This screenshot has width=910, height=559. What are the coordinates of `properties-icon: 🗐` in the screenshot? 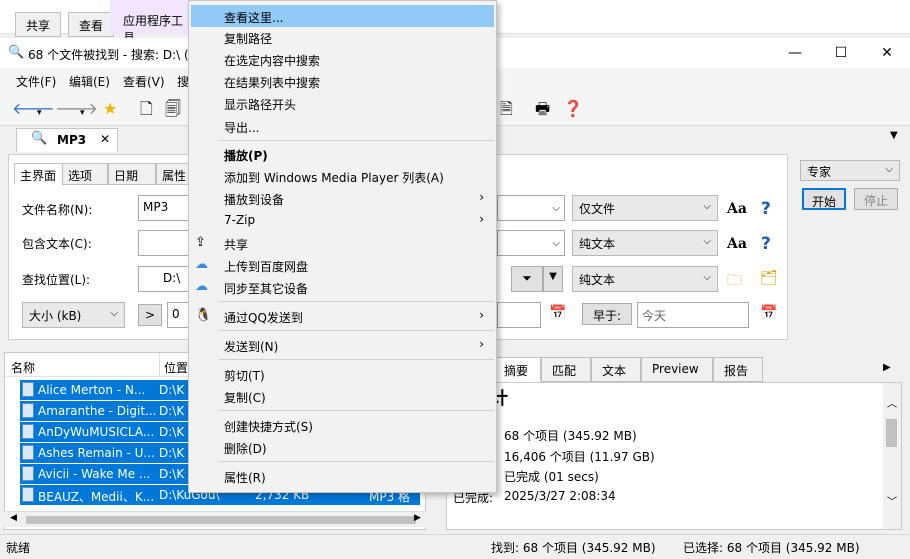 It's located at (173, 109).